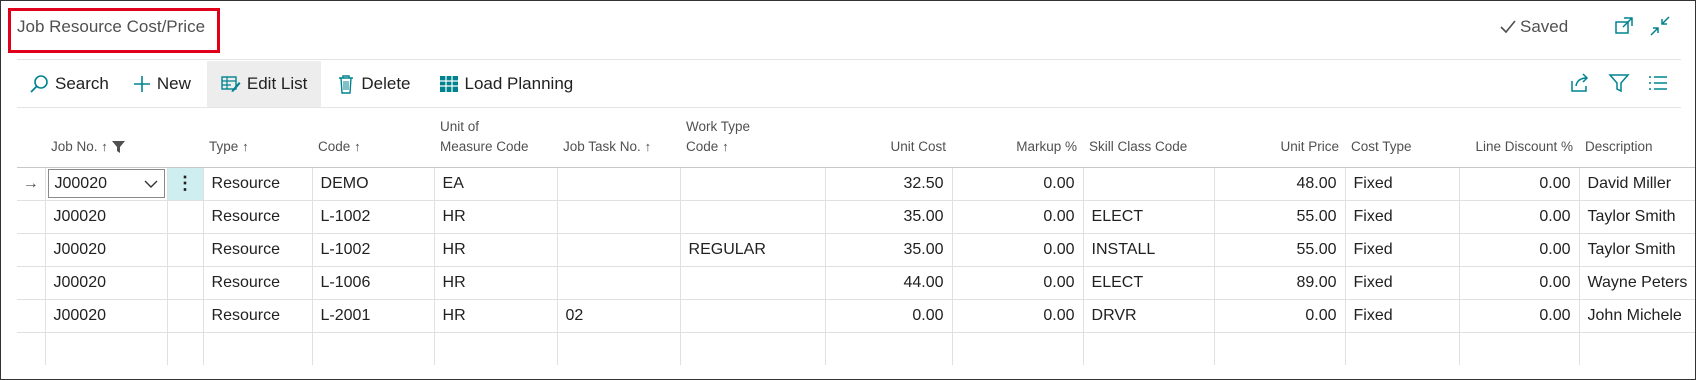 This screenshot has width=1696, height=380. Describe the element at coordinates (373, 348) in the screenshot. I see `code-cell` at that location.